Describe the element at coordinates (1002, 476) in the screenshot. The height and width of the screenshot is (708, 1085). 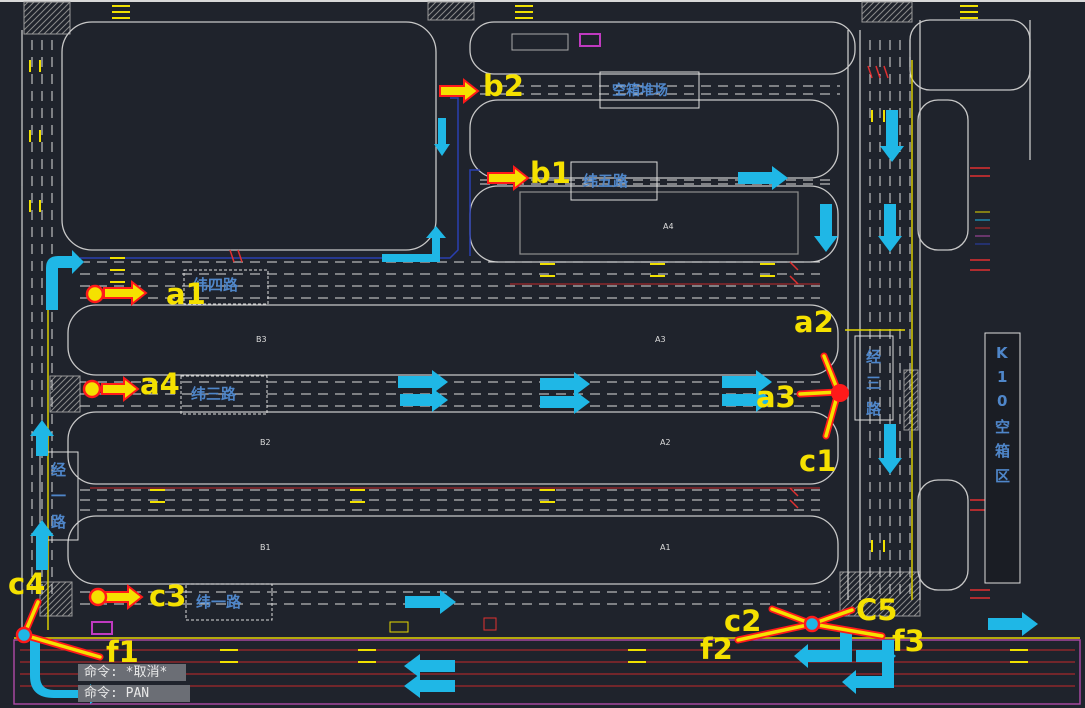
I see `area-label-k10-char: 区` at that location.